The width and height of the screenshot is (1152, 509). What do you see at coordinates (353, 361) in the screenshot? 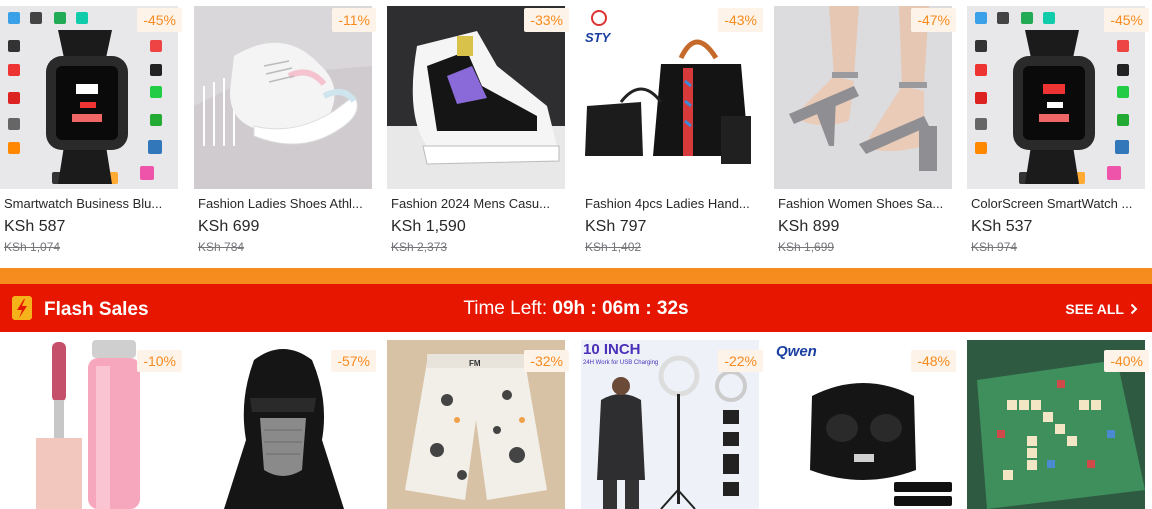
I see `discount-badge: -57%` at bounding box center [353, 361].